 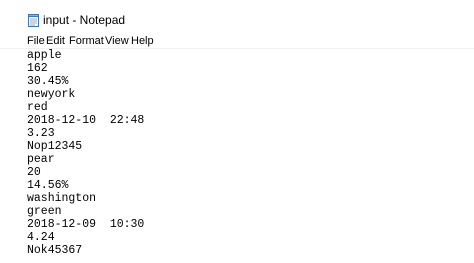 What do you see at coordinates (48, 81) in the screenshot?
I see `text-line: 30.45%` at bounding box center [48, 81].